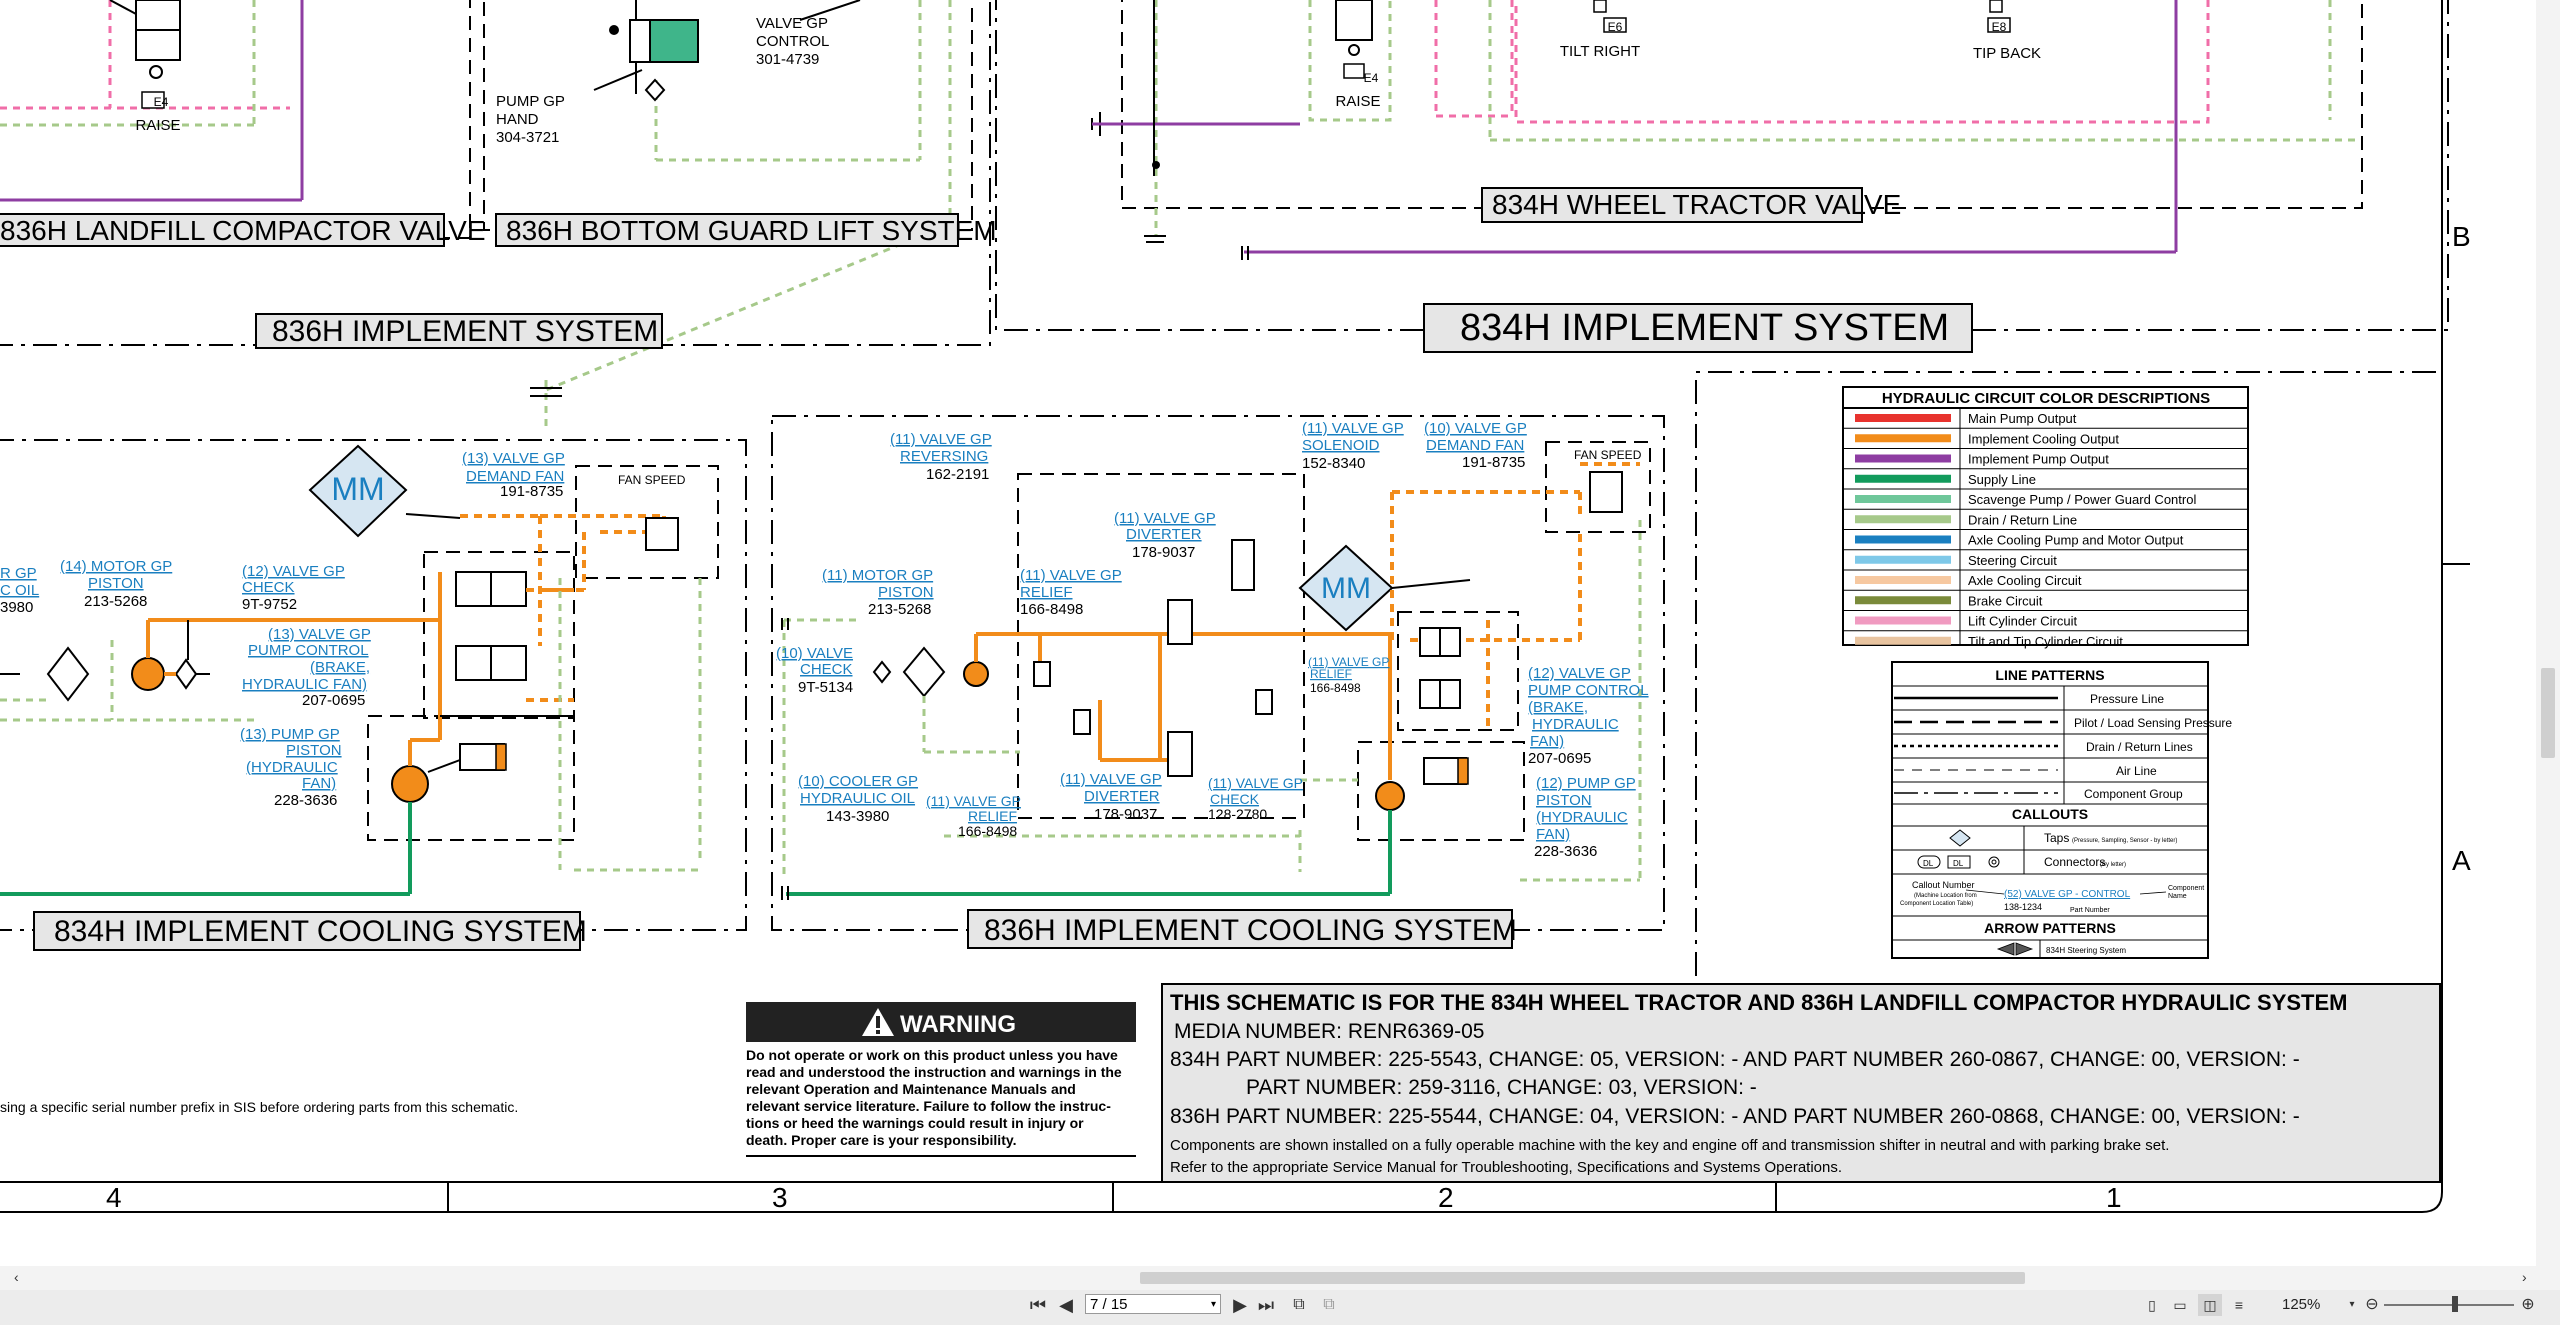 Image resolution: width=2560 pixels, height=1325 pixels. I want to click on rc-pump-l1: (12) PUMP GP, so click(1586, 783).